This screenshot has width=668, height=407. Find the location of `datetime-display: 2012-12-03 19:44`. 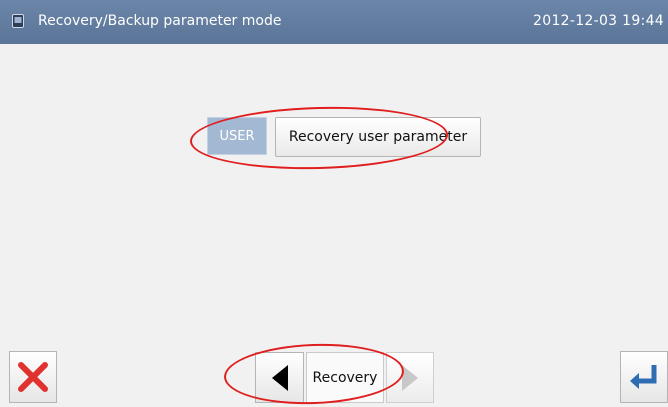

datetime-display: 2012-12-03 19:44 is located at coordinates (598, 21).